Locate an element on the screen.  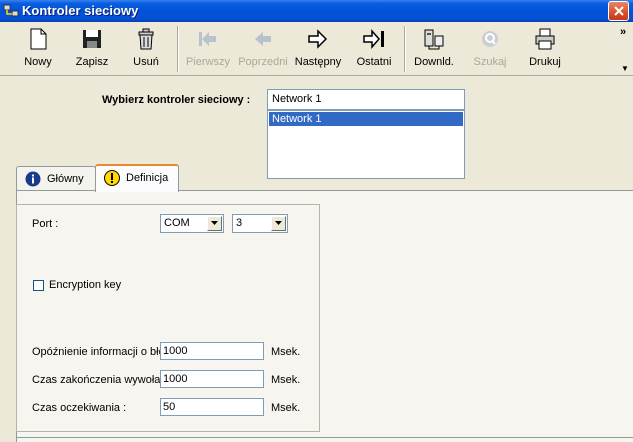
previous-button-label: Poprzedni is located at coordinates (263, 62).